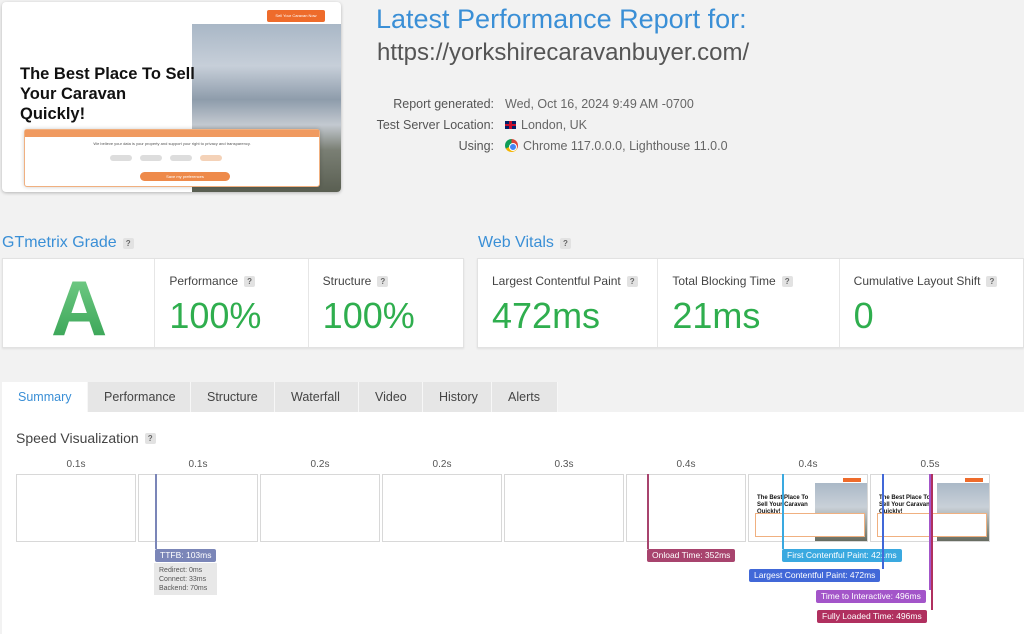 This screenshot has height=634, width=1024. What do you see at coordinates (871, 596) in the screenshot?
I see `tti-marker: Time to Interactive: 496ms` at bounding box center [871, 596].